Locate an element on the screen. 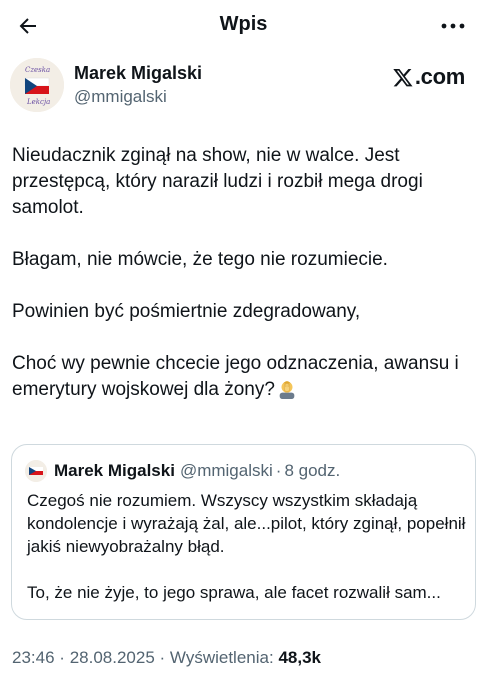 This screenshot has height=680, width=487. avatar: Czeska Lekcja is located at coordinates (37, 85).